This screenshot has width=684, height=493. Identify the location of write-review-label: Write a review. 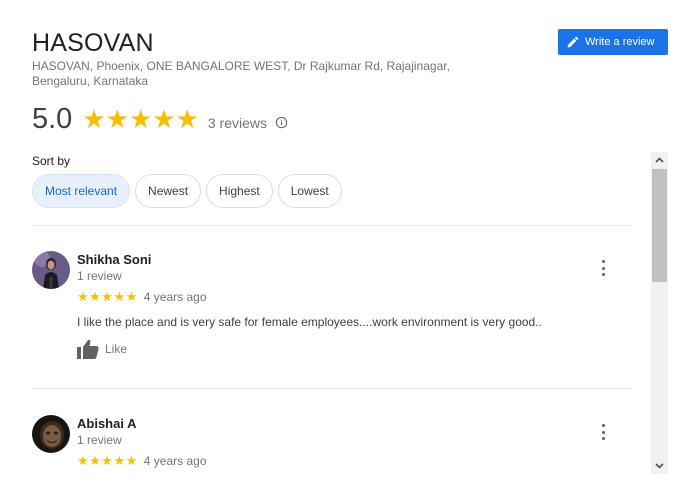
(620, 42).